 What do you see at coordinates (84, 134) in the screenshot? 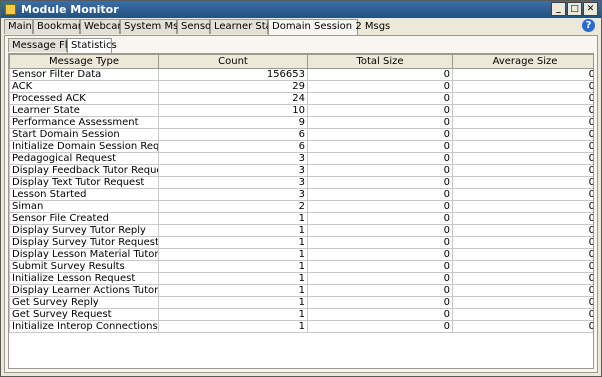
I see `cell-message-type: Start Domain Session` at bounding box center [84, 134].